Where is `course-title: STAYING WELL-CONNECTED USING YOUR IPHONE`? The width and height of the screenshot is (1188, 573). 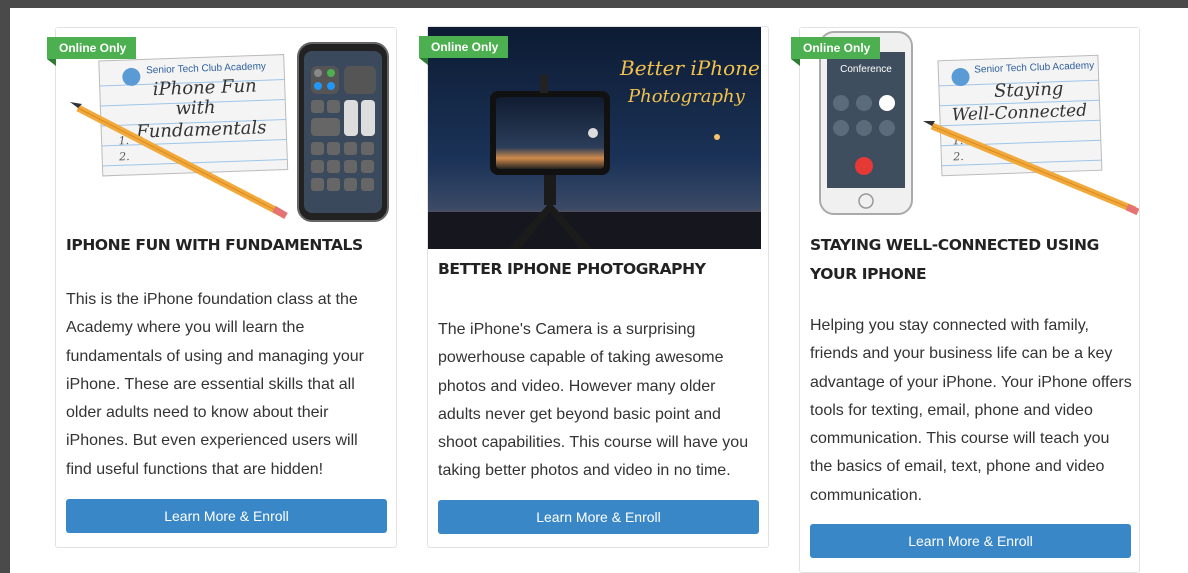
course-title: STAYING WELL-CONNECTED USING YOUR IPHONE is located at coordinates (971, 260).